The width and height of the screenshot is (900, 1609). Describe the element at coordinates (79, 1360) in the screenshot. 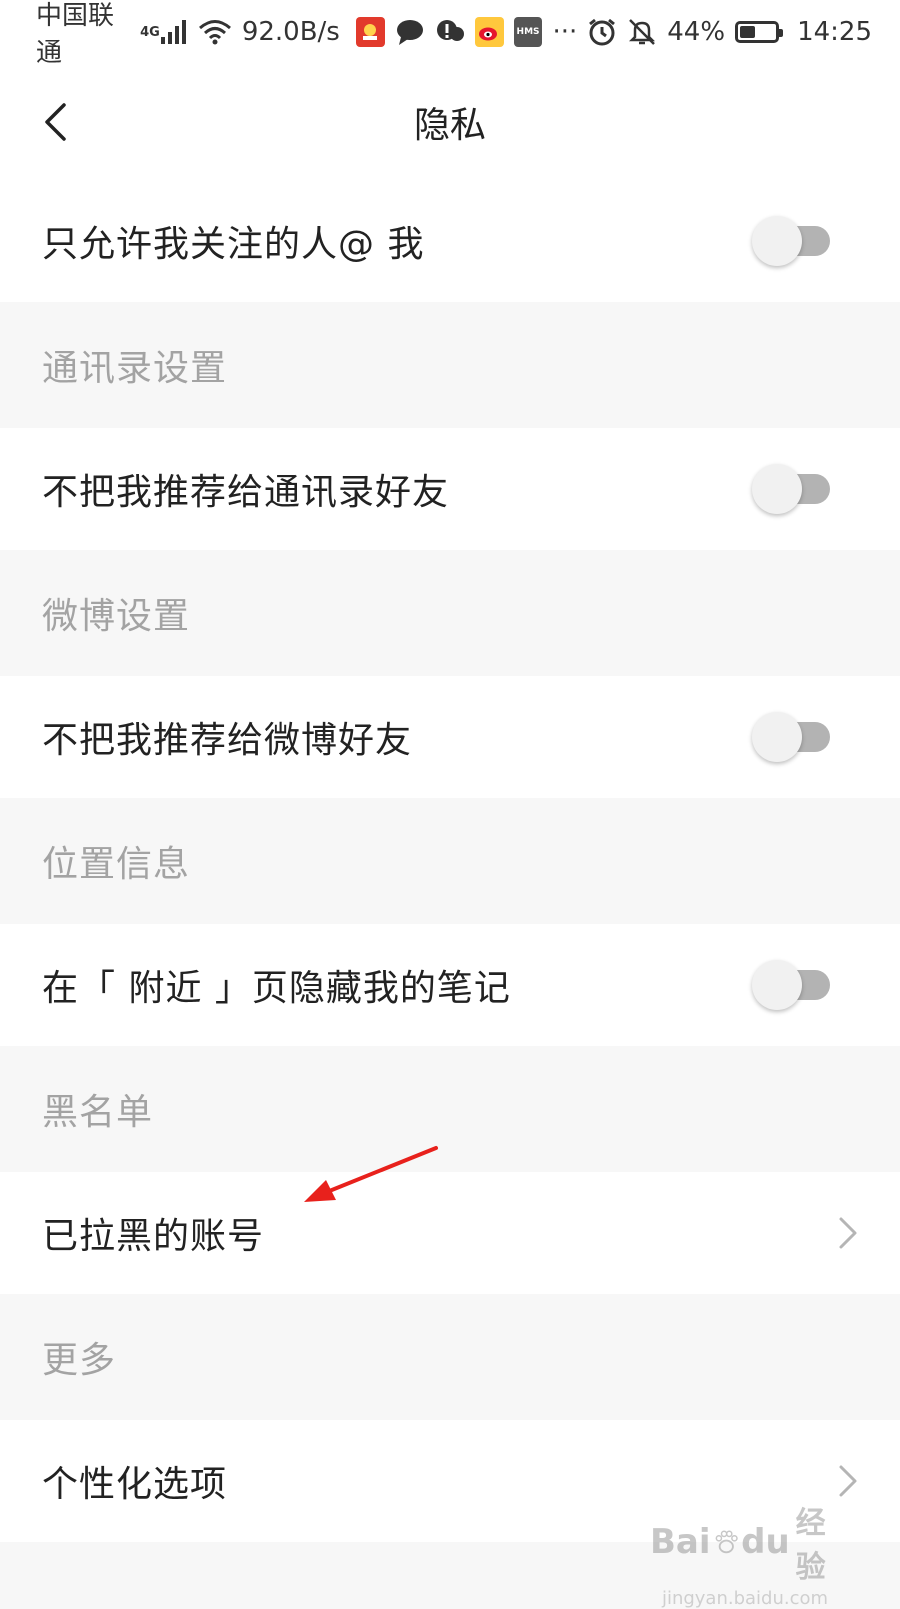

I see `section-header-label: 更多` at that location.